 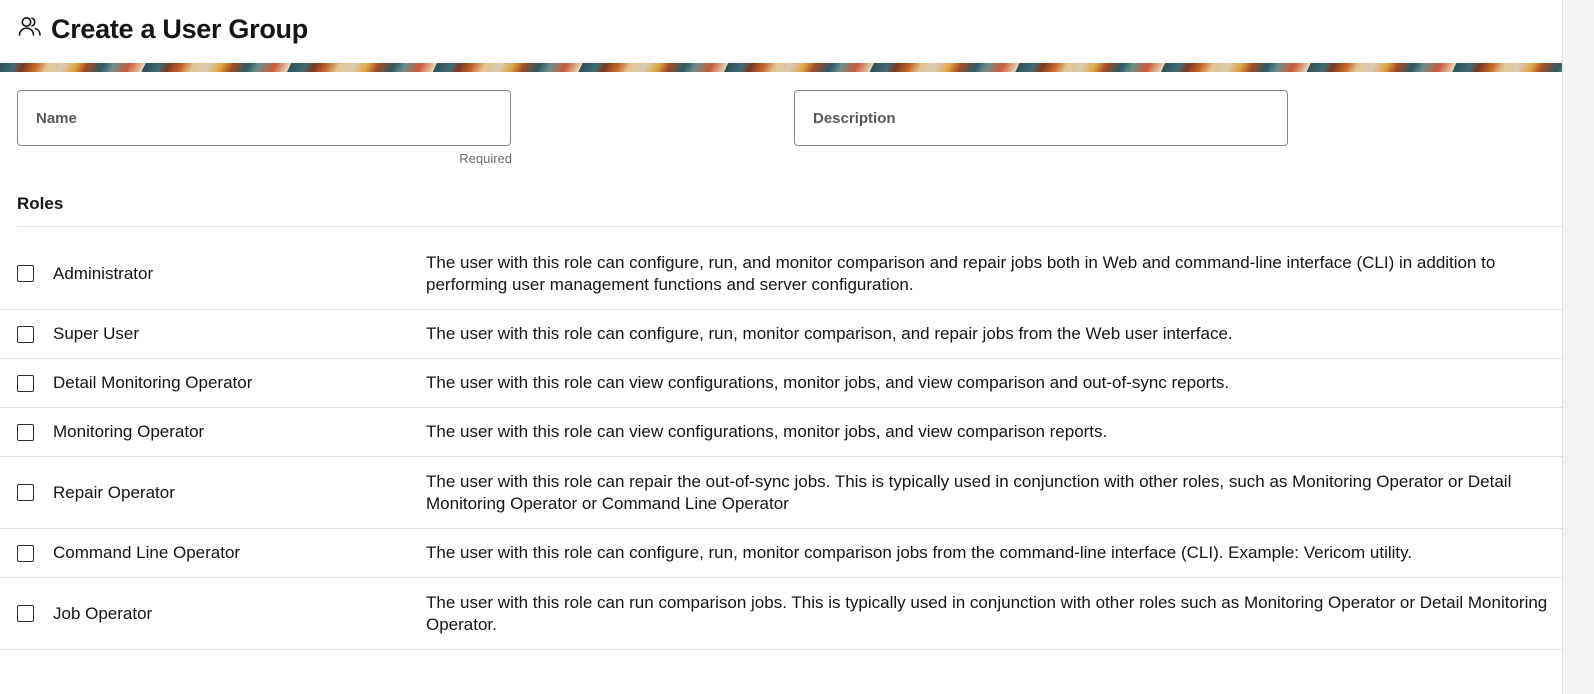 What do you see at coordinates (25, 273) in the screenshot?
I see `role-checkbox-administrator` at bounding box center [25, 273].